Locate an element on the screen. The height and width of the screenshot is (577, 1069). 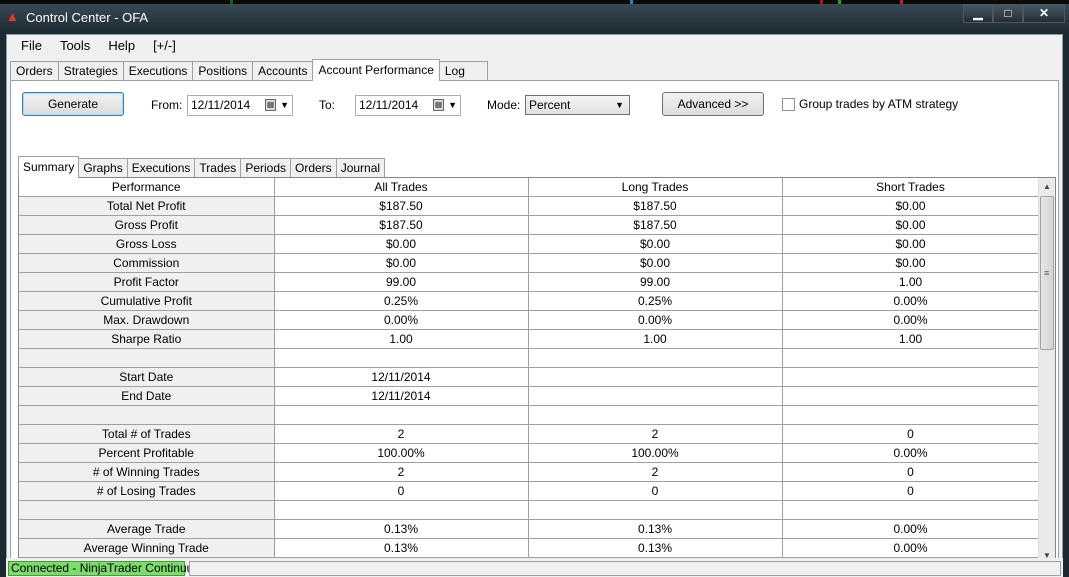
vertical-scrollbar: ▲ ≡ ▼ is located at coordinates (1046, 371).